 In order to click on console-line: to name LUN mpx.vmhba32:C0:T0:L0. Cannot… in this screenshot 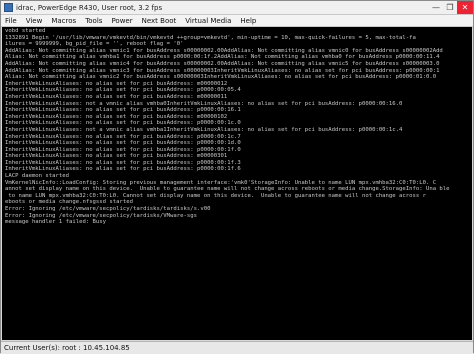, I will do `click(215, 195)`.